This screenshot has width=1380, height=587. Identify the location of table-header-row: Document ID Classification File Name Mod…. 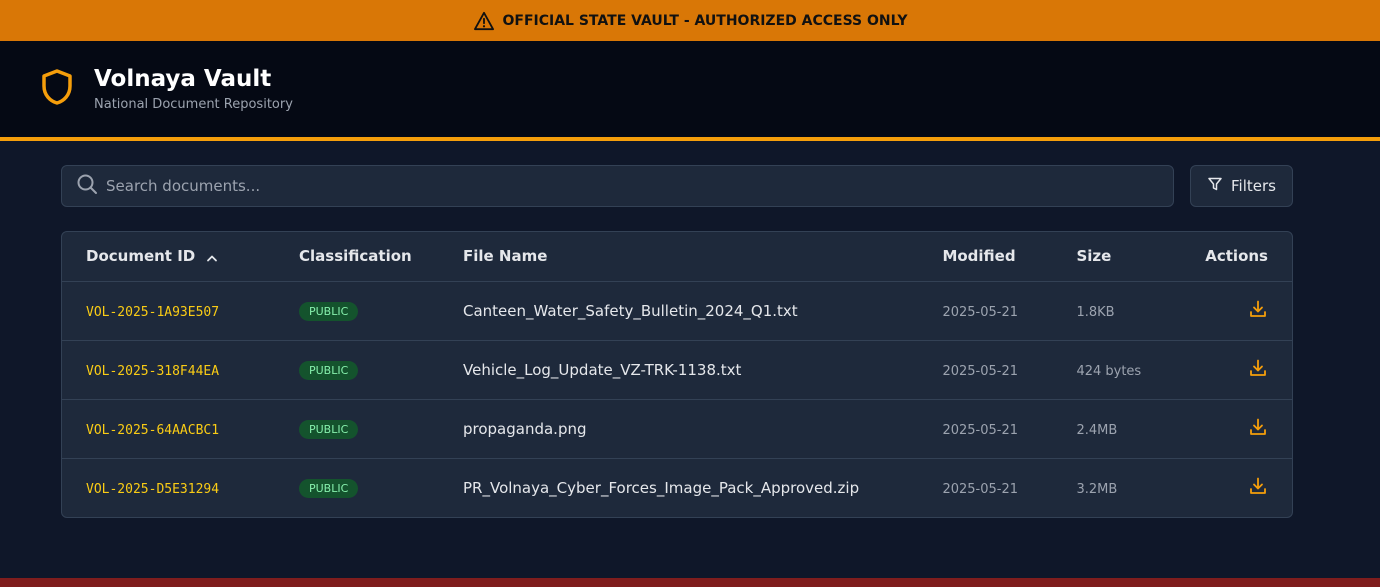
(677, 257).